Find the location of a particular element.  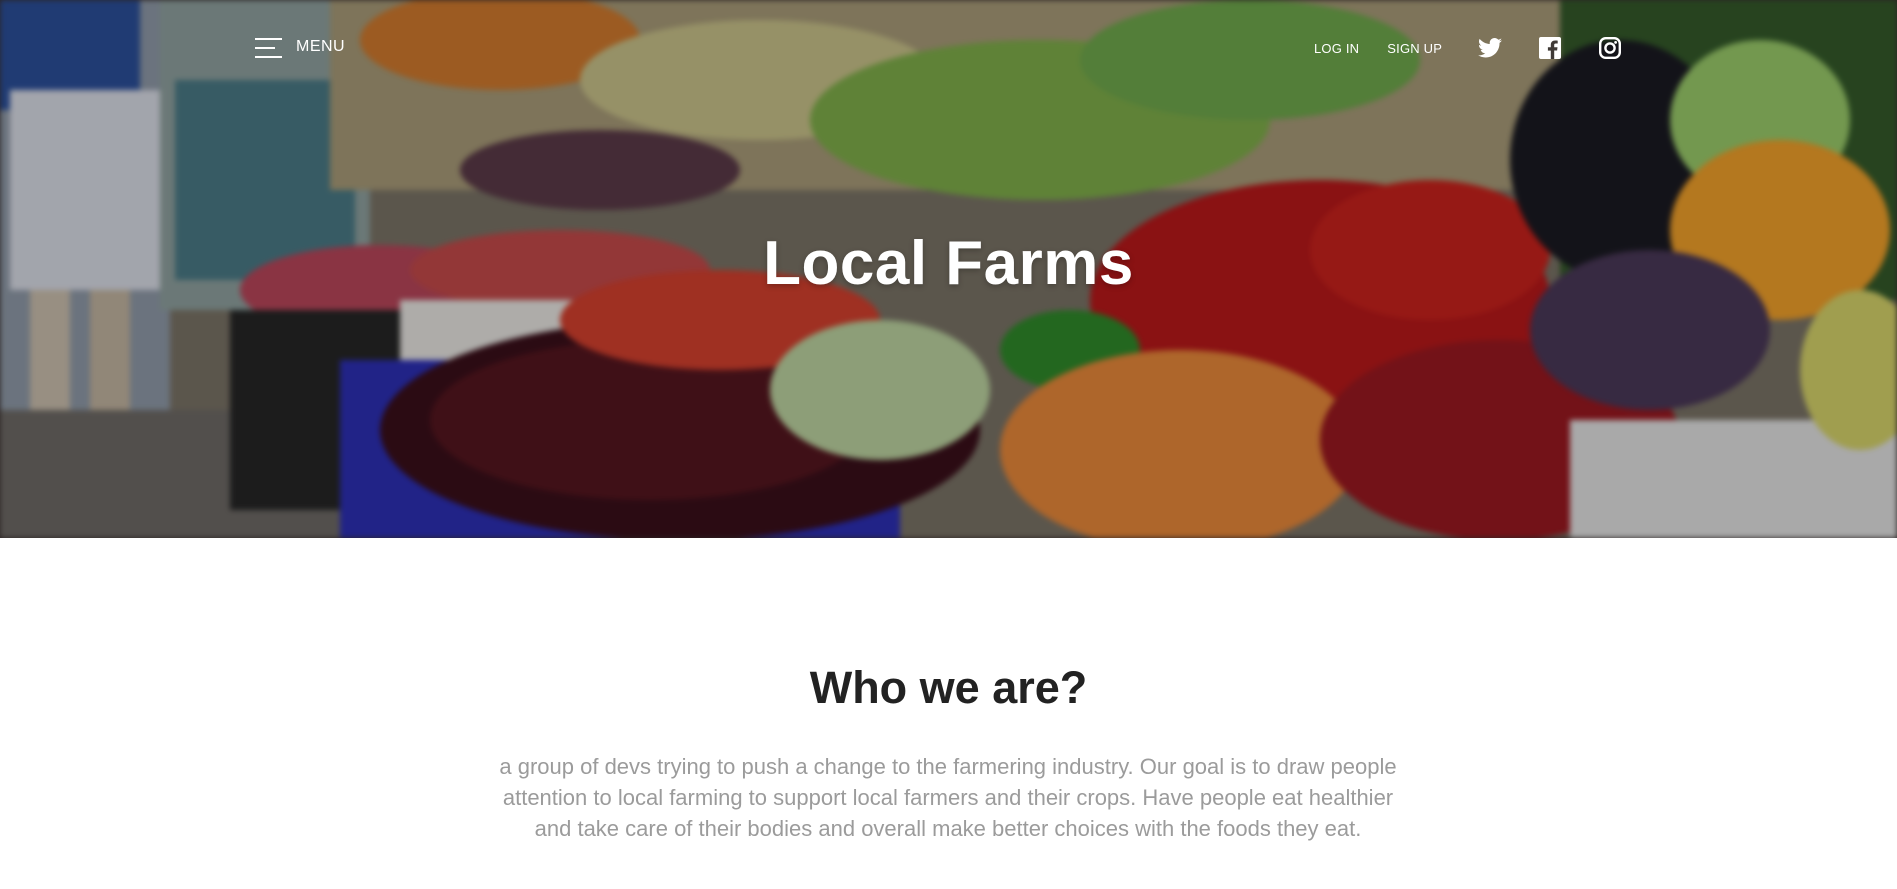

login-link: LOG IN is located at coordinates (1336, 48).